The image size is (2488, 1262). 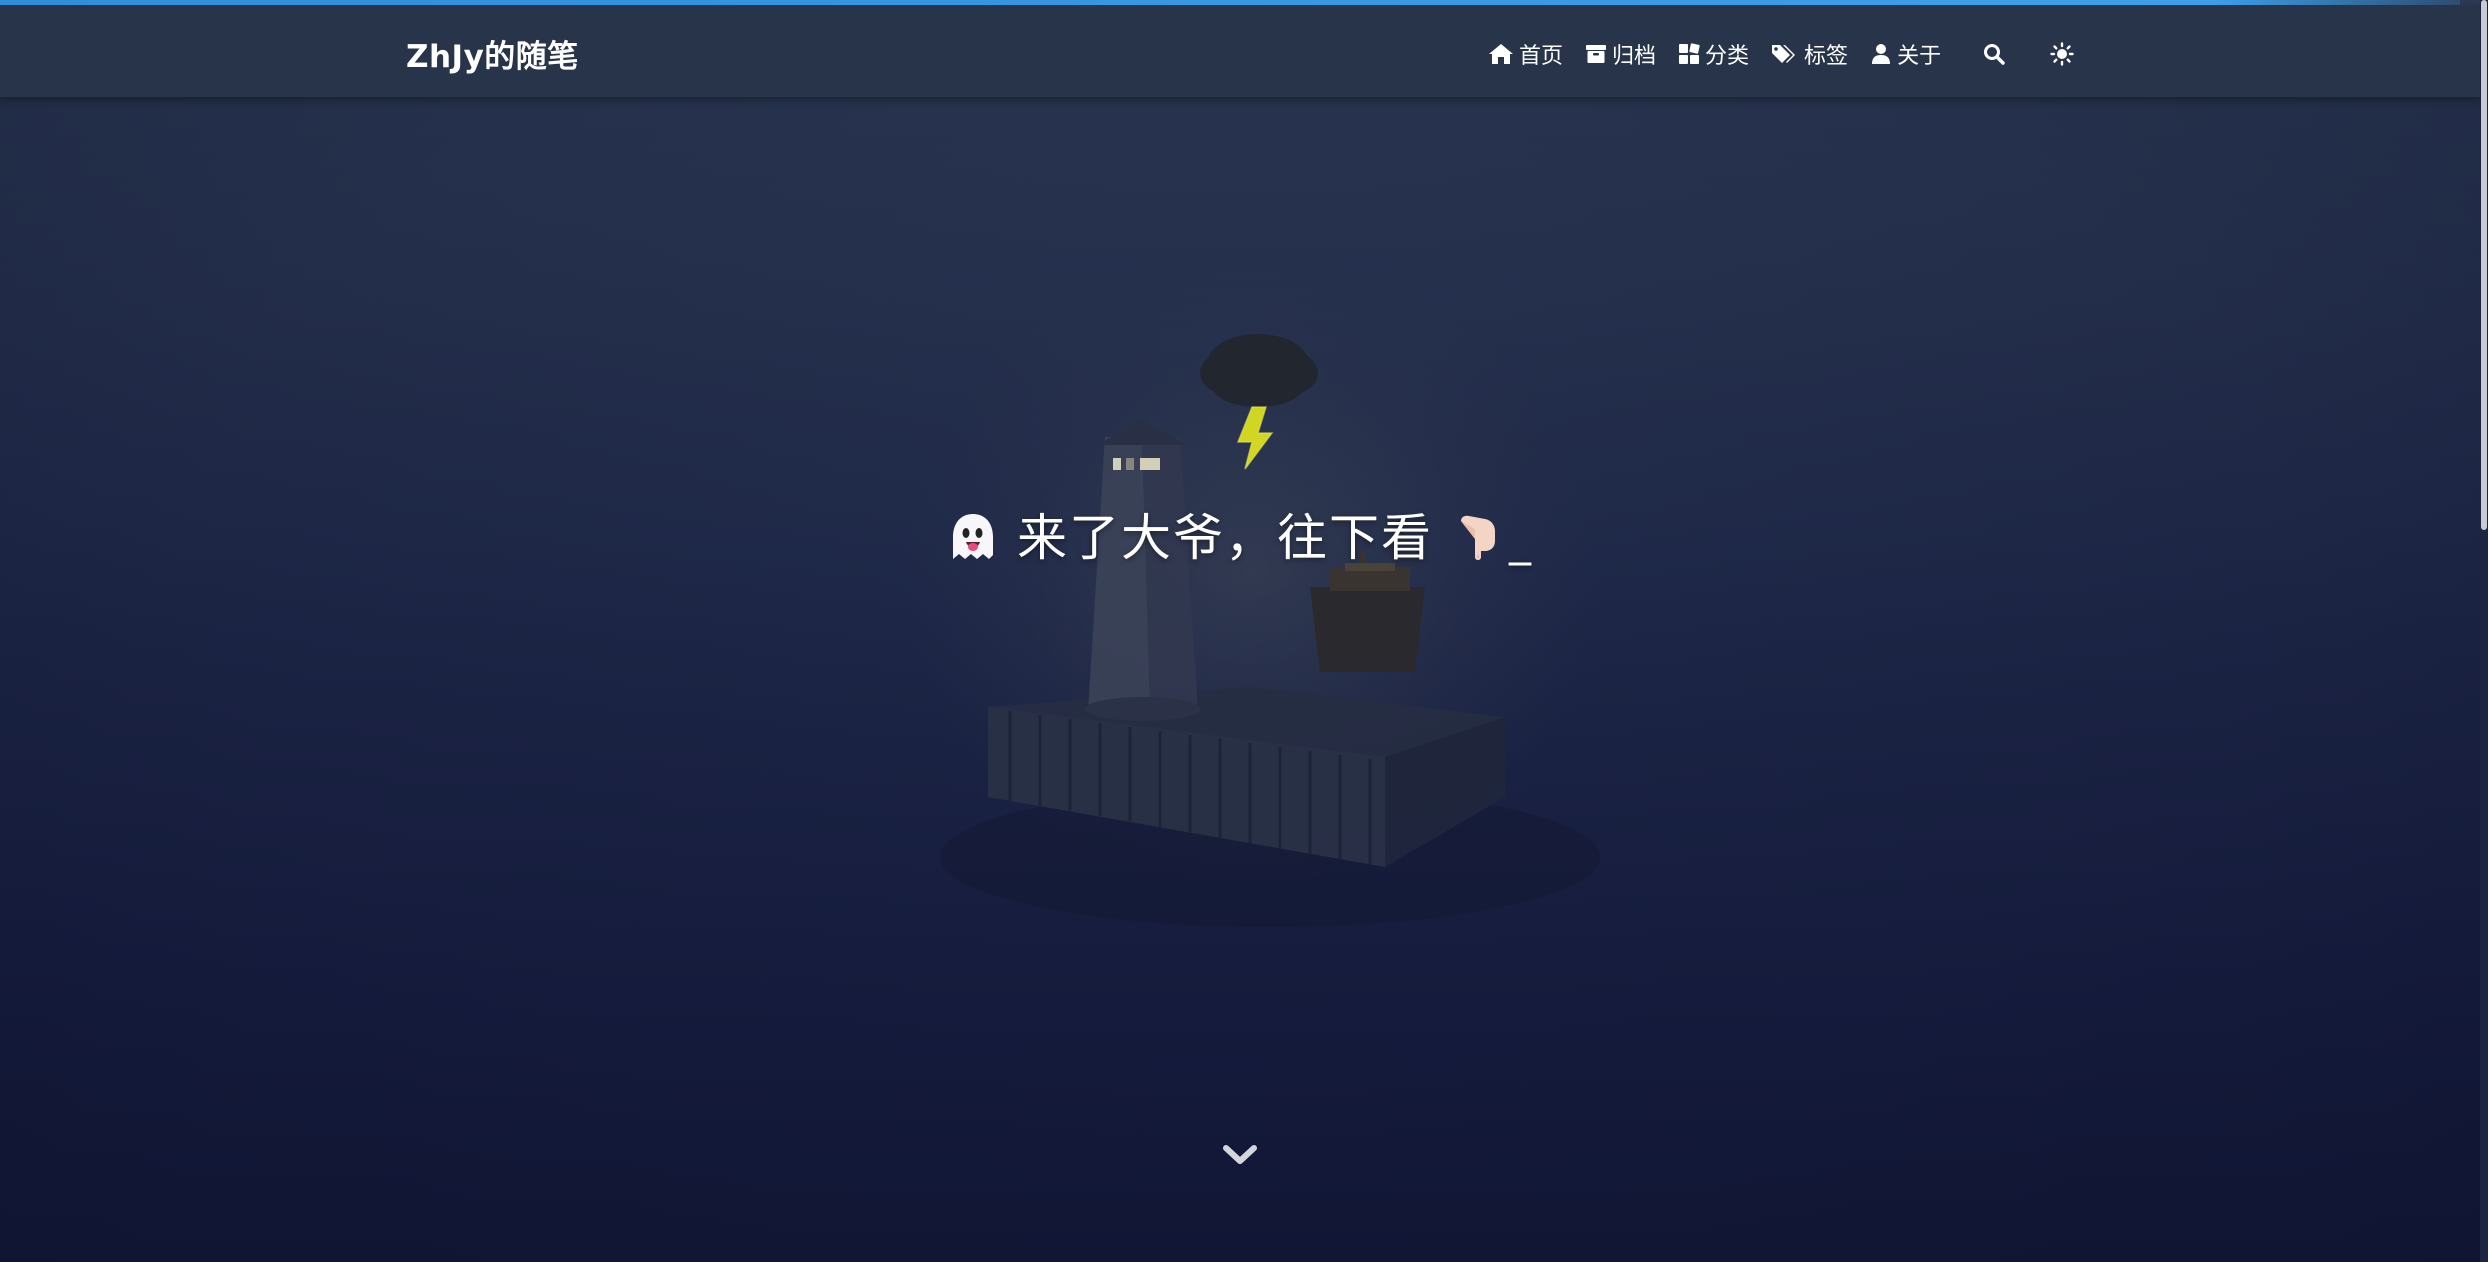 I want to click on nav-item-home: 首页, so click(x=1525, y=54).